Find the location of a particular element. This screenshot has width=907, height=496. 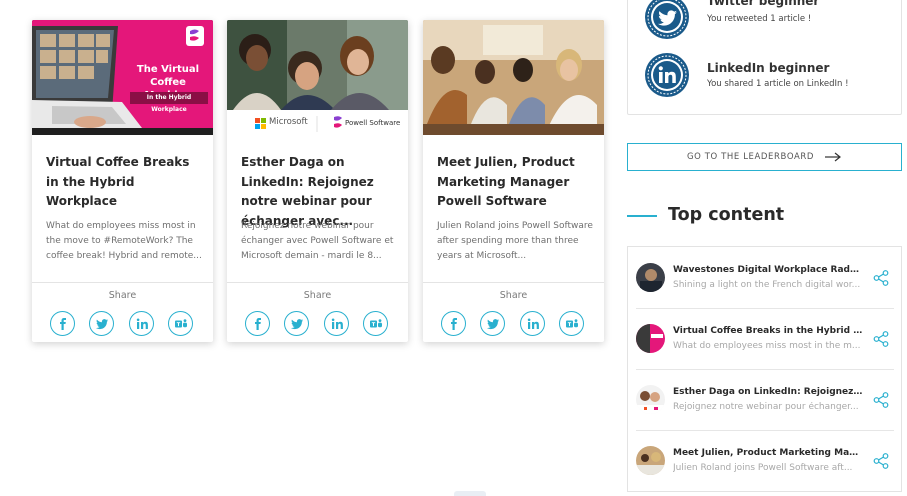

scroll-tab is located at coordinates (470, 493).